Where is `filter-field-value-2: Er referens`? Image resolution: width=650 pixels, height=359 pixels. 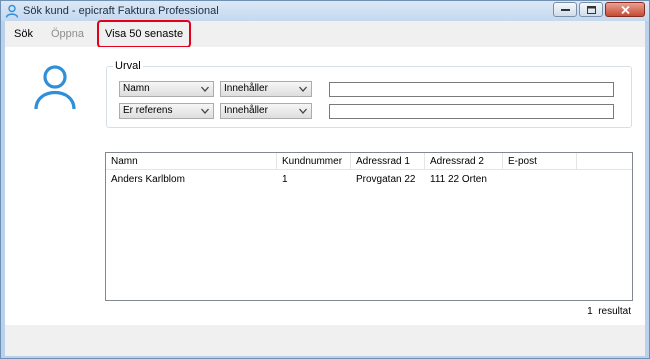
filter-field-value-2: Er referens is located at coordinates (148, 110).